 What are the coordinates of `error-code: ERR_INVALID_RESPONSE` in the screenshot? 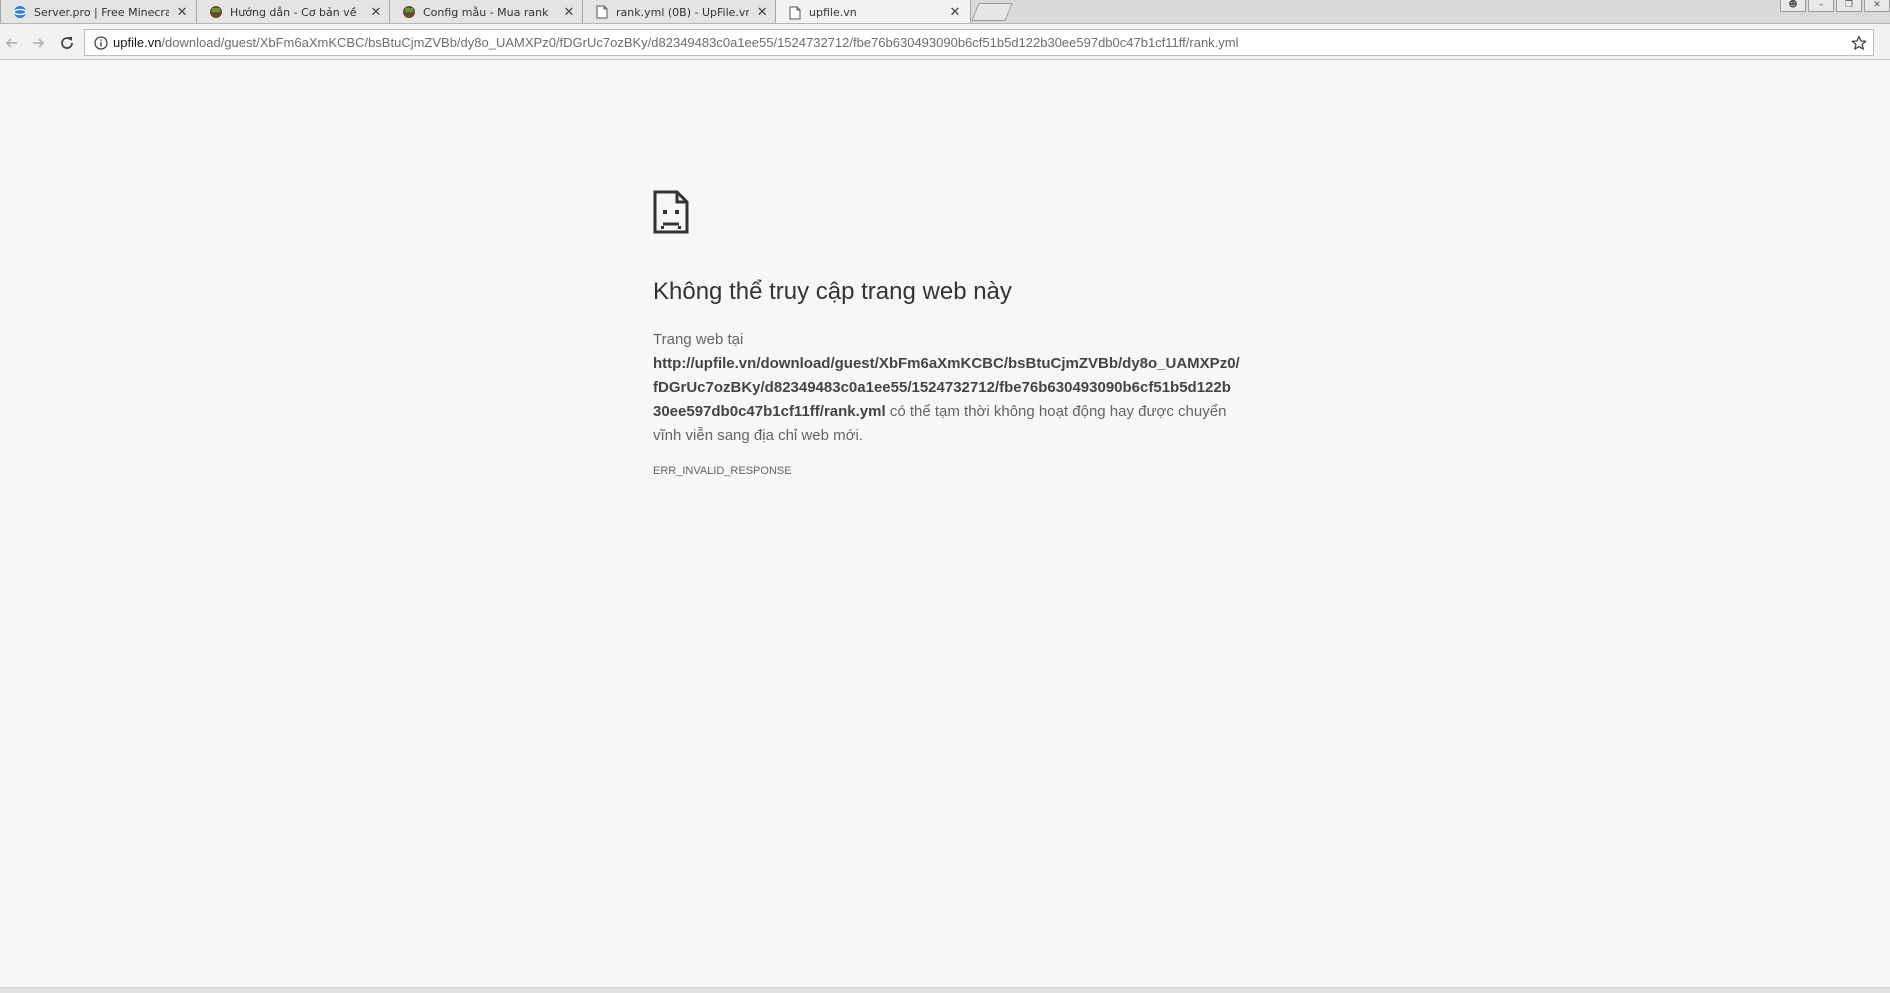 It's located at (722, 471).